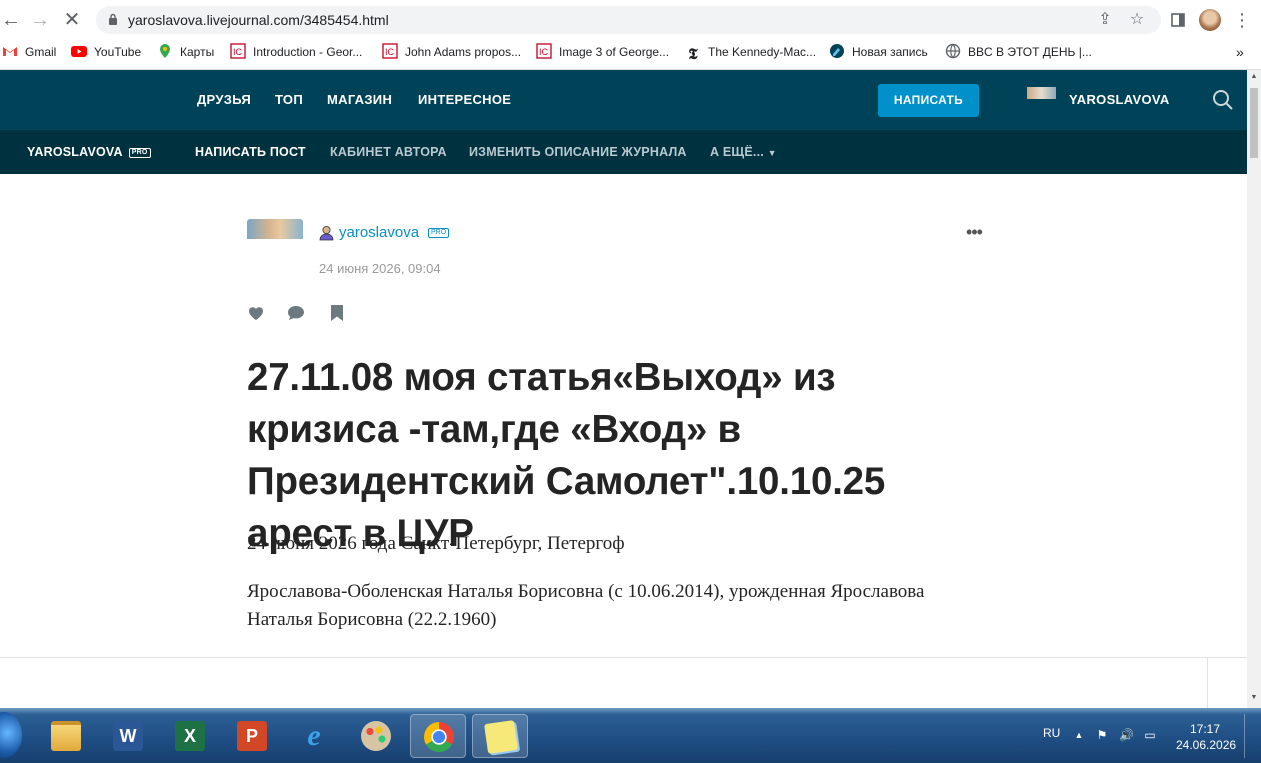 This screenshot has height=763, width=1261. Describe the element at coordinates (630, 735) in the screenshot. I see `taskbar: W X P e RU ▲ ⚑ 🔊 ▭ 17:17 24.06.2026` at that location.